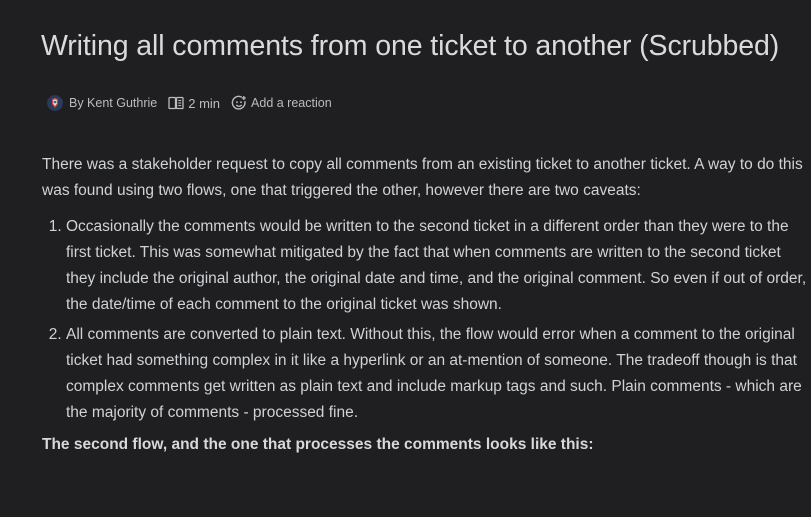 The height and width of the screenshot is (517, 811). What do you see at coordinates (176, 103) in the screenshot?
I see `book-icon` at bounding box center [176, 103].